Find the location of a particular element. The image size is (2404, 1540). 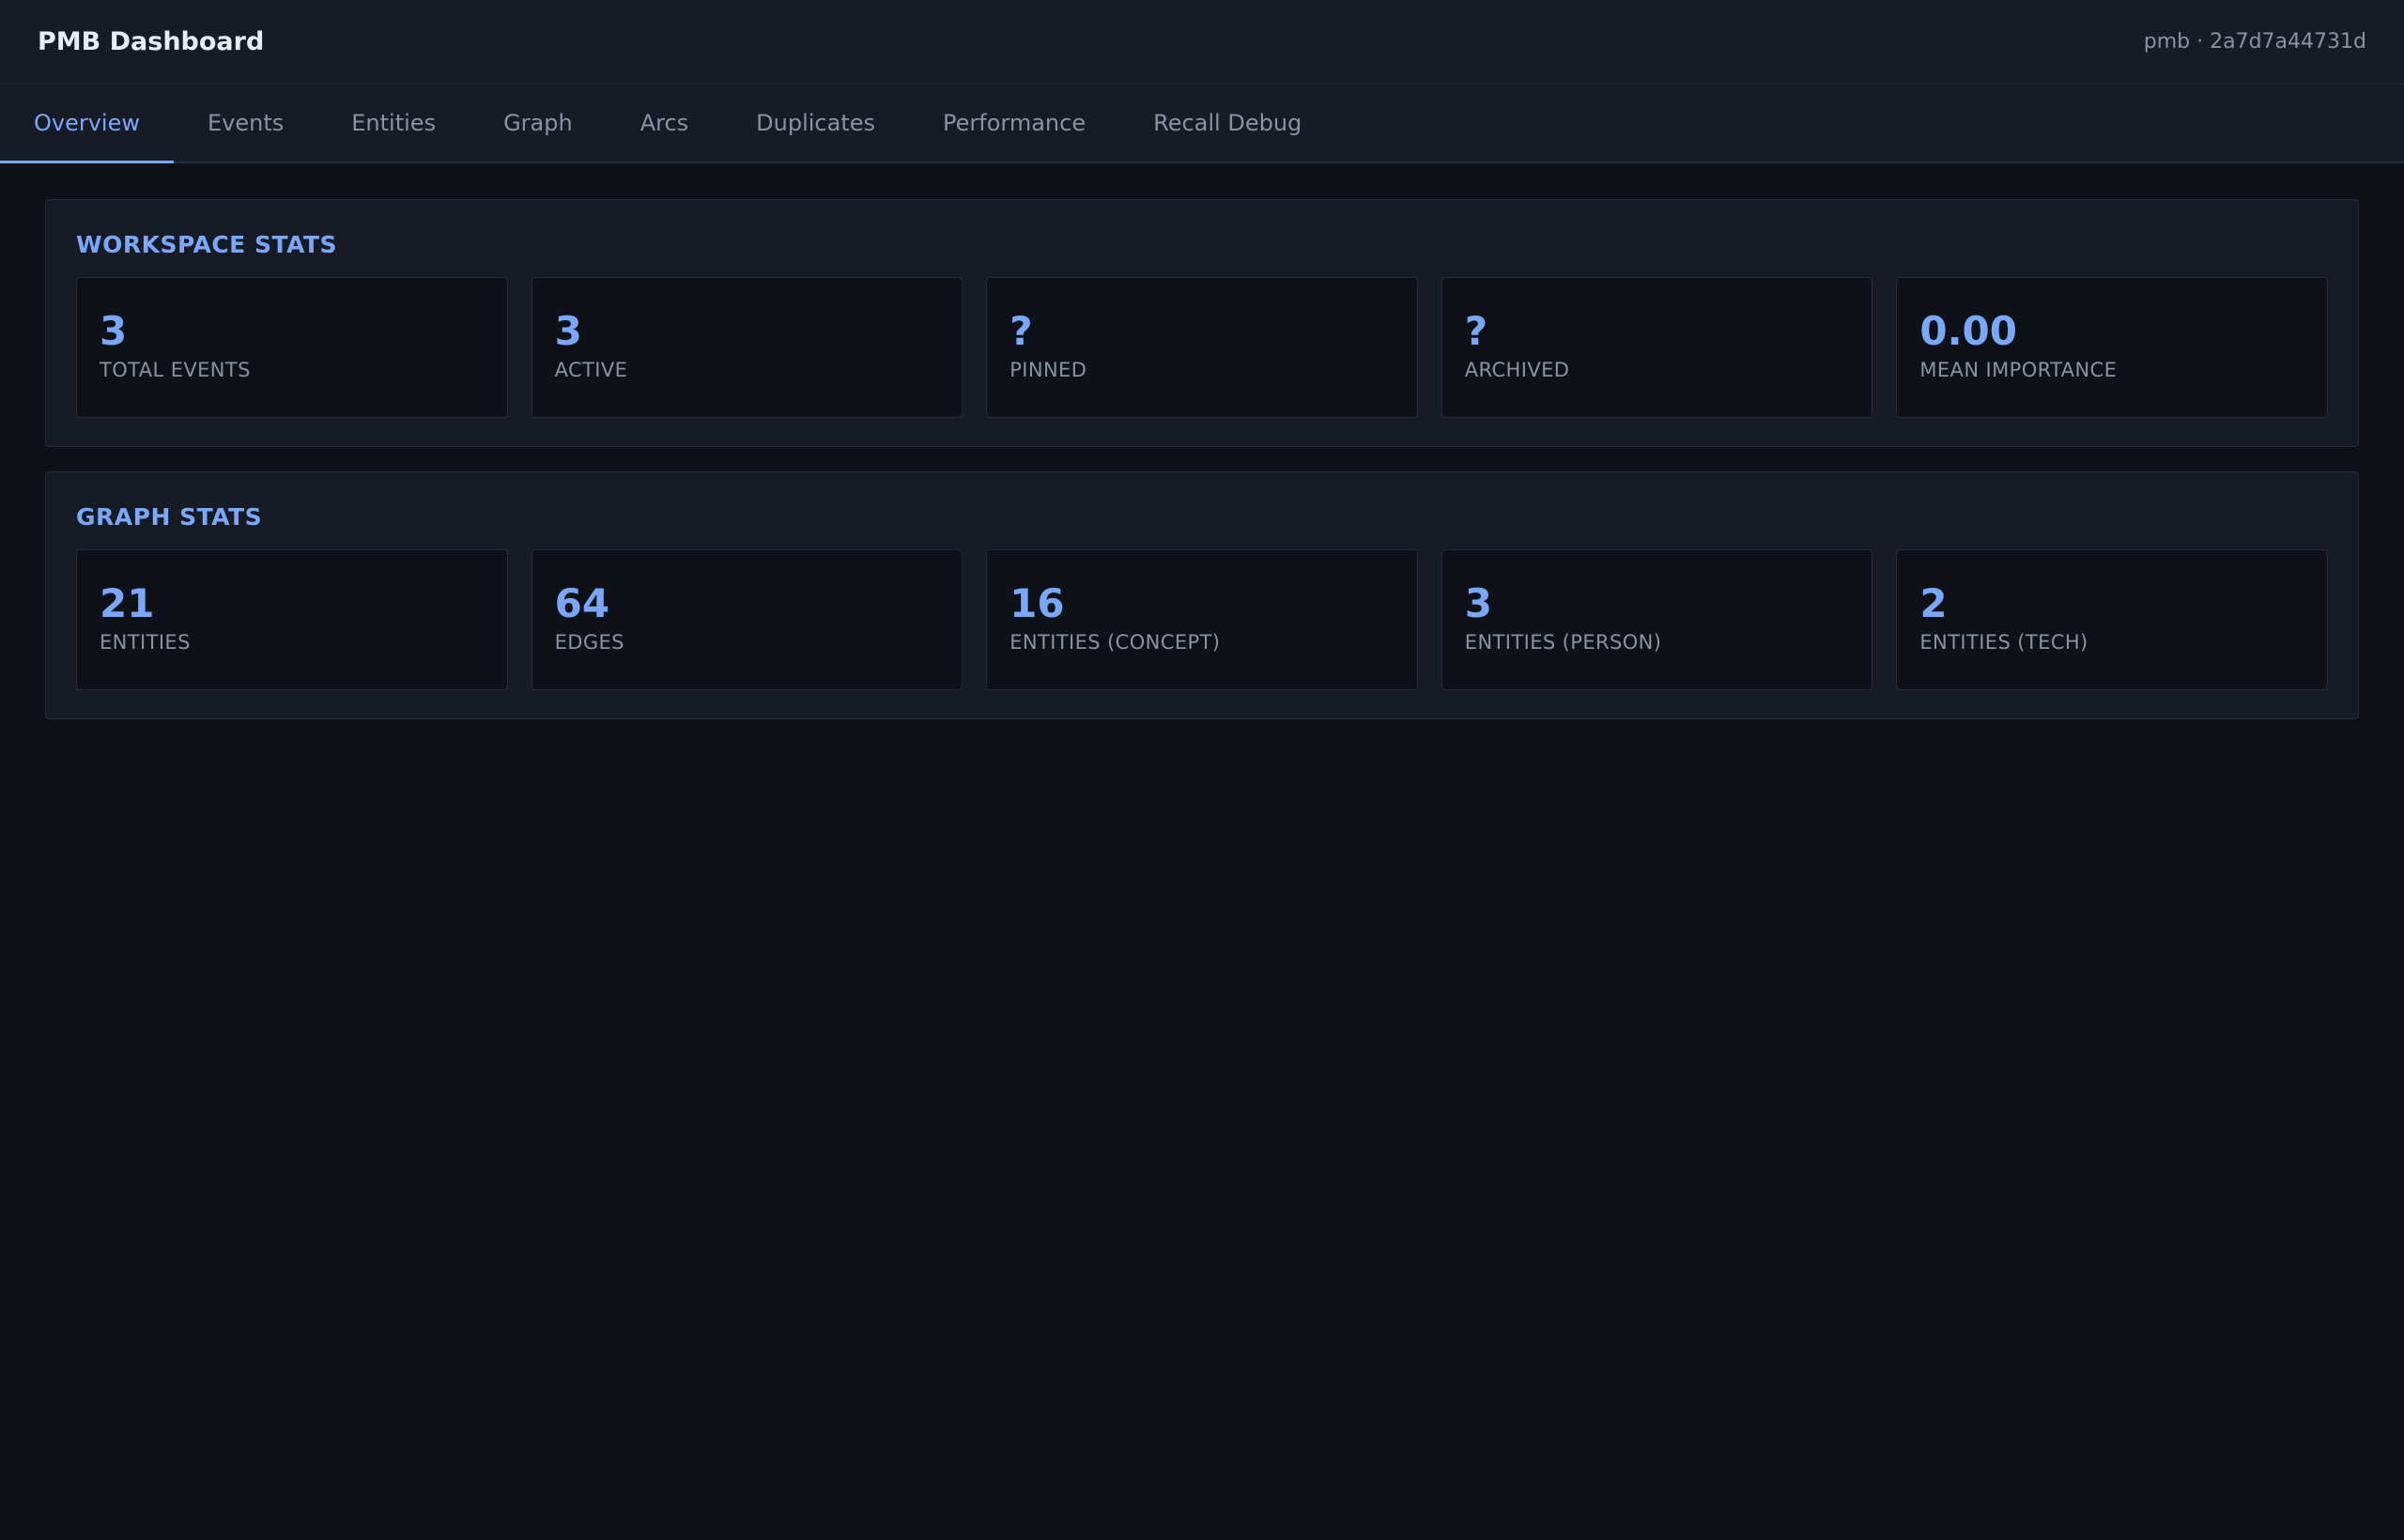

tab-graph: Graph is located at coordinates (538, 124).